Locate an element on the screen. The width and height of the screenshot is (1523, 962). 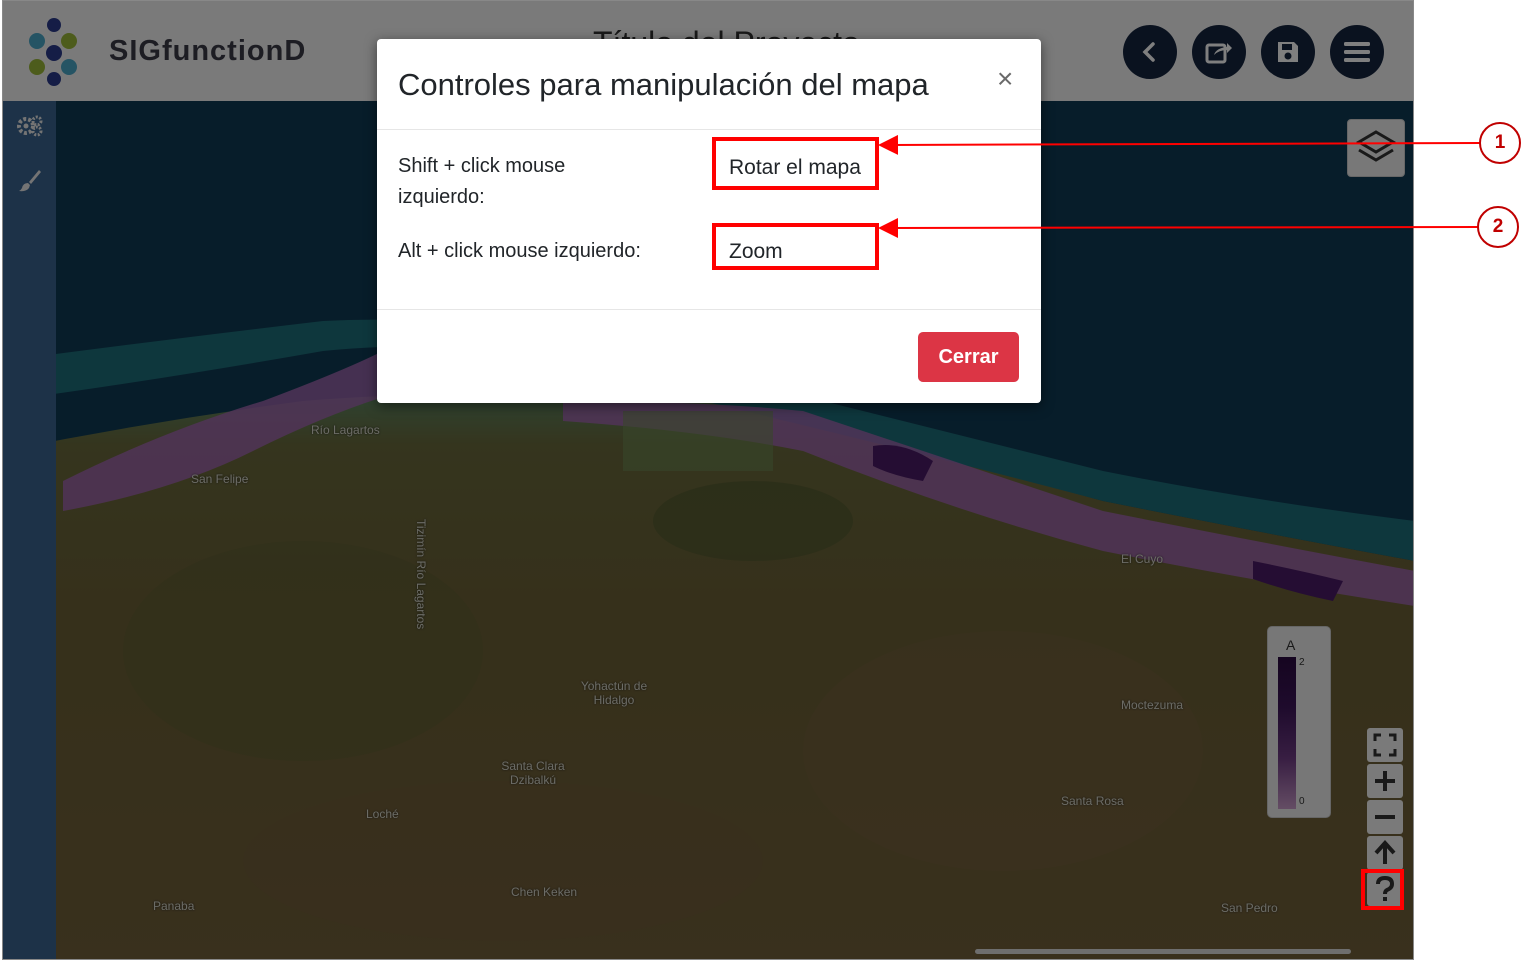
close-button: Cerrar is located at coordinates (968, 357).